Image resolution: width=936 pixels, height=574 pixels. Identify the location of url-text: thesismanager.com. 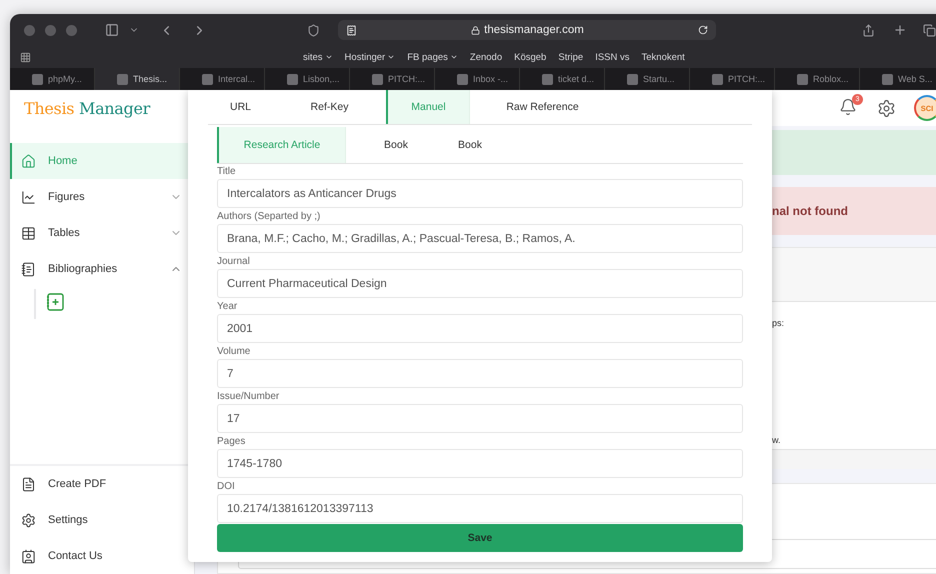
(534, 30).